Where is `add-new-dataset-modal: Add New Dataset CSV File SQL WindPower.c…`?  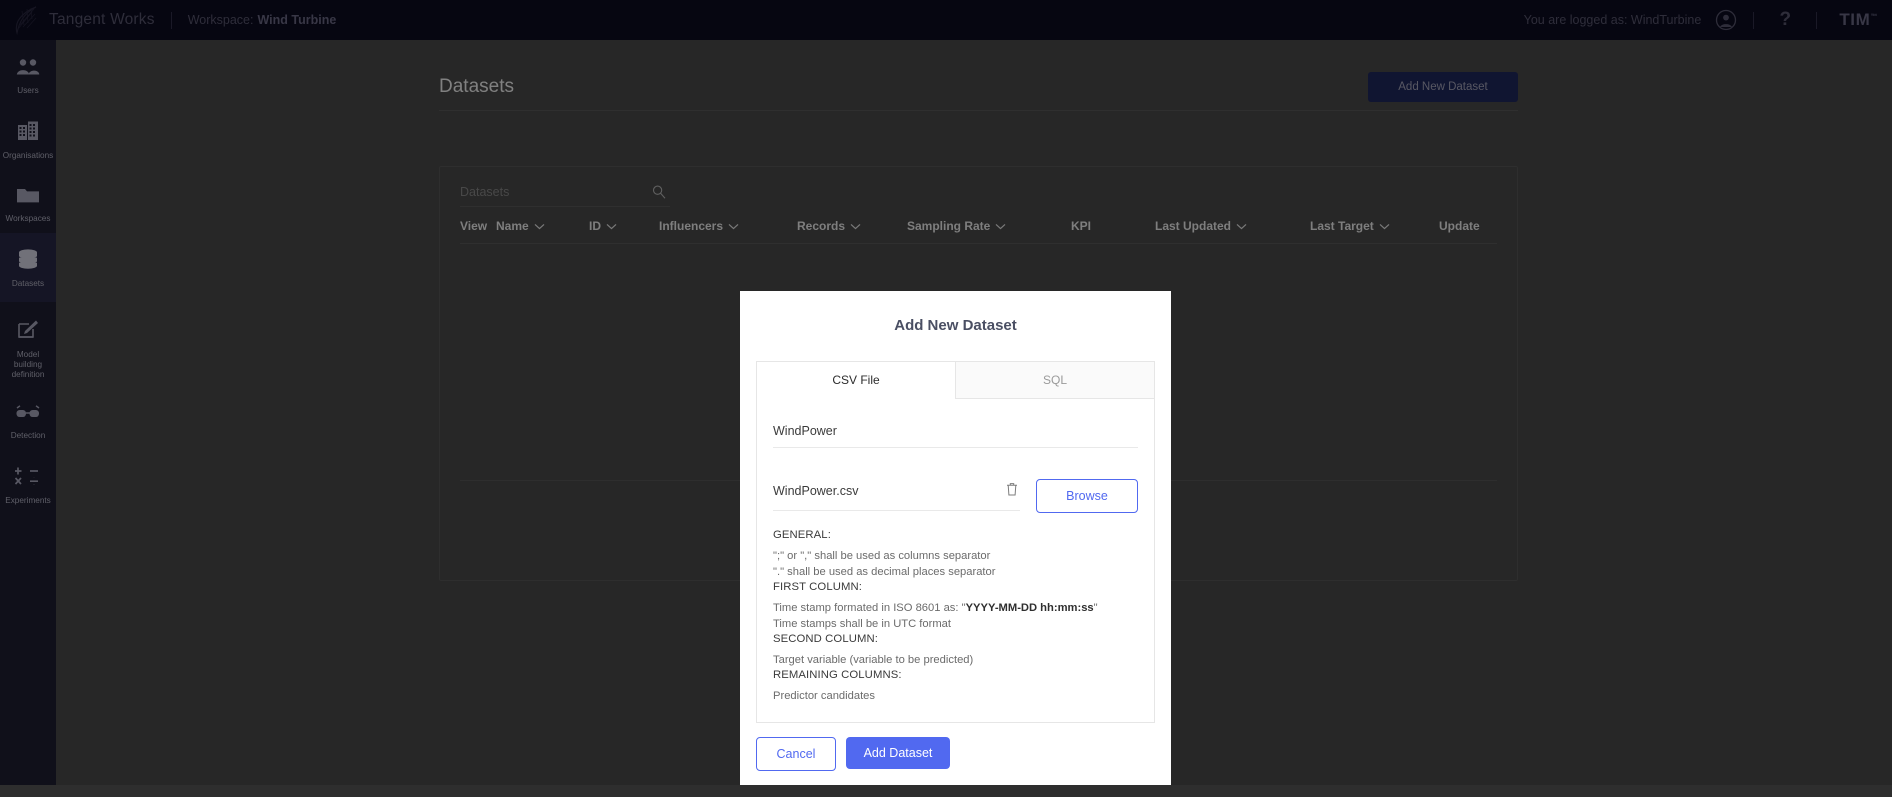
add-new-dataset-modal: Add New Dataset CSV File SQL WindPower.c… is located at coordinates (955, 538).